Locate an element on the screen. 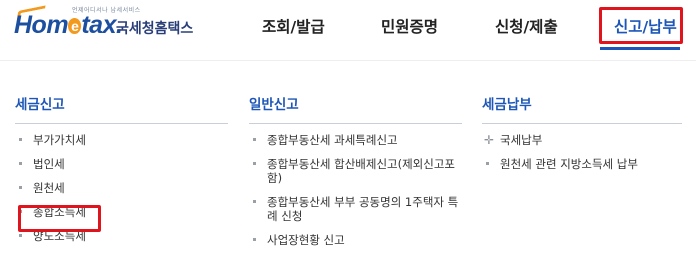 The height and width of the screenshot is (259, 696). menu-item-business-status-report: 사업장현황 신고 is located at coordinates (355, 240).